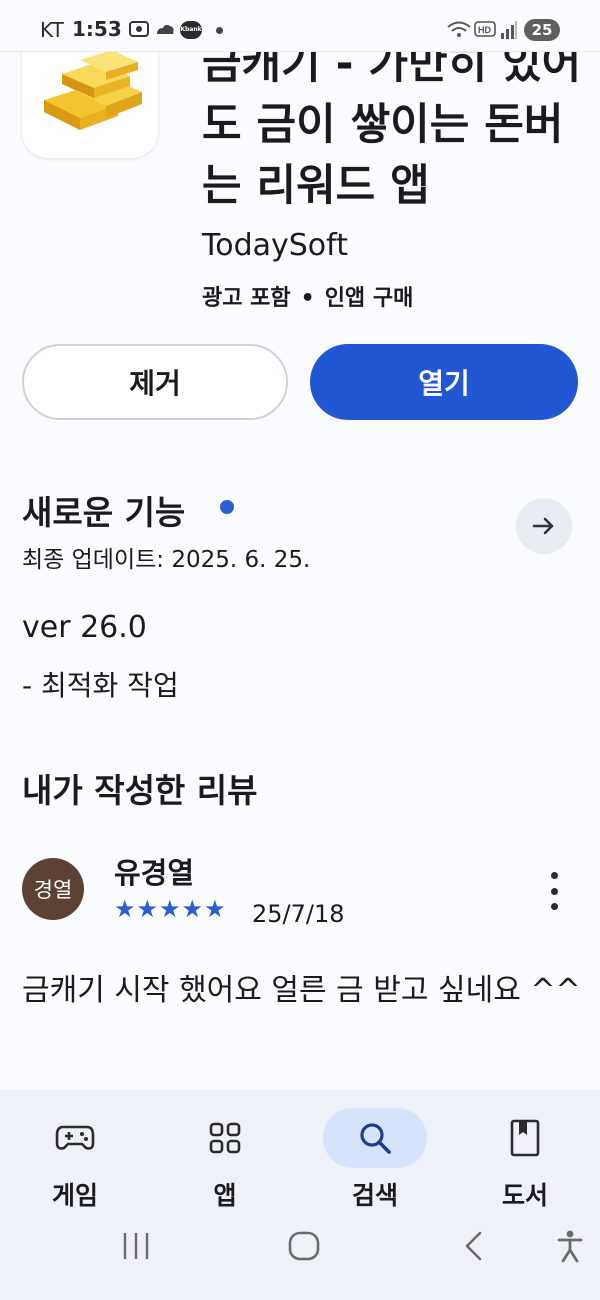  What do you see at coordinates (298, 914) in the screenshot?
I see `review-date: 25/7/18` at bounding box center [298, 914].